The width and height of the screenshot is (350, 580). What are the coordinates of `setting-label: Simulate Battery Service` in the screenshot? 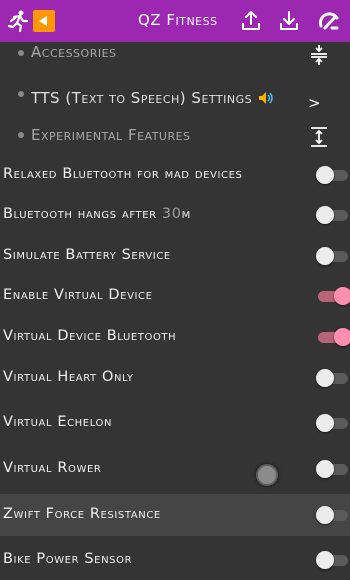 It's located at (87, 255).